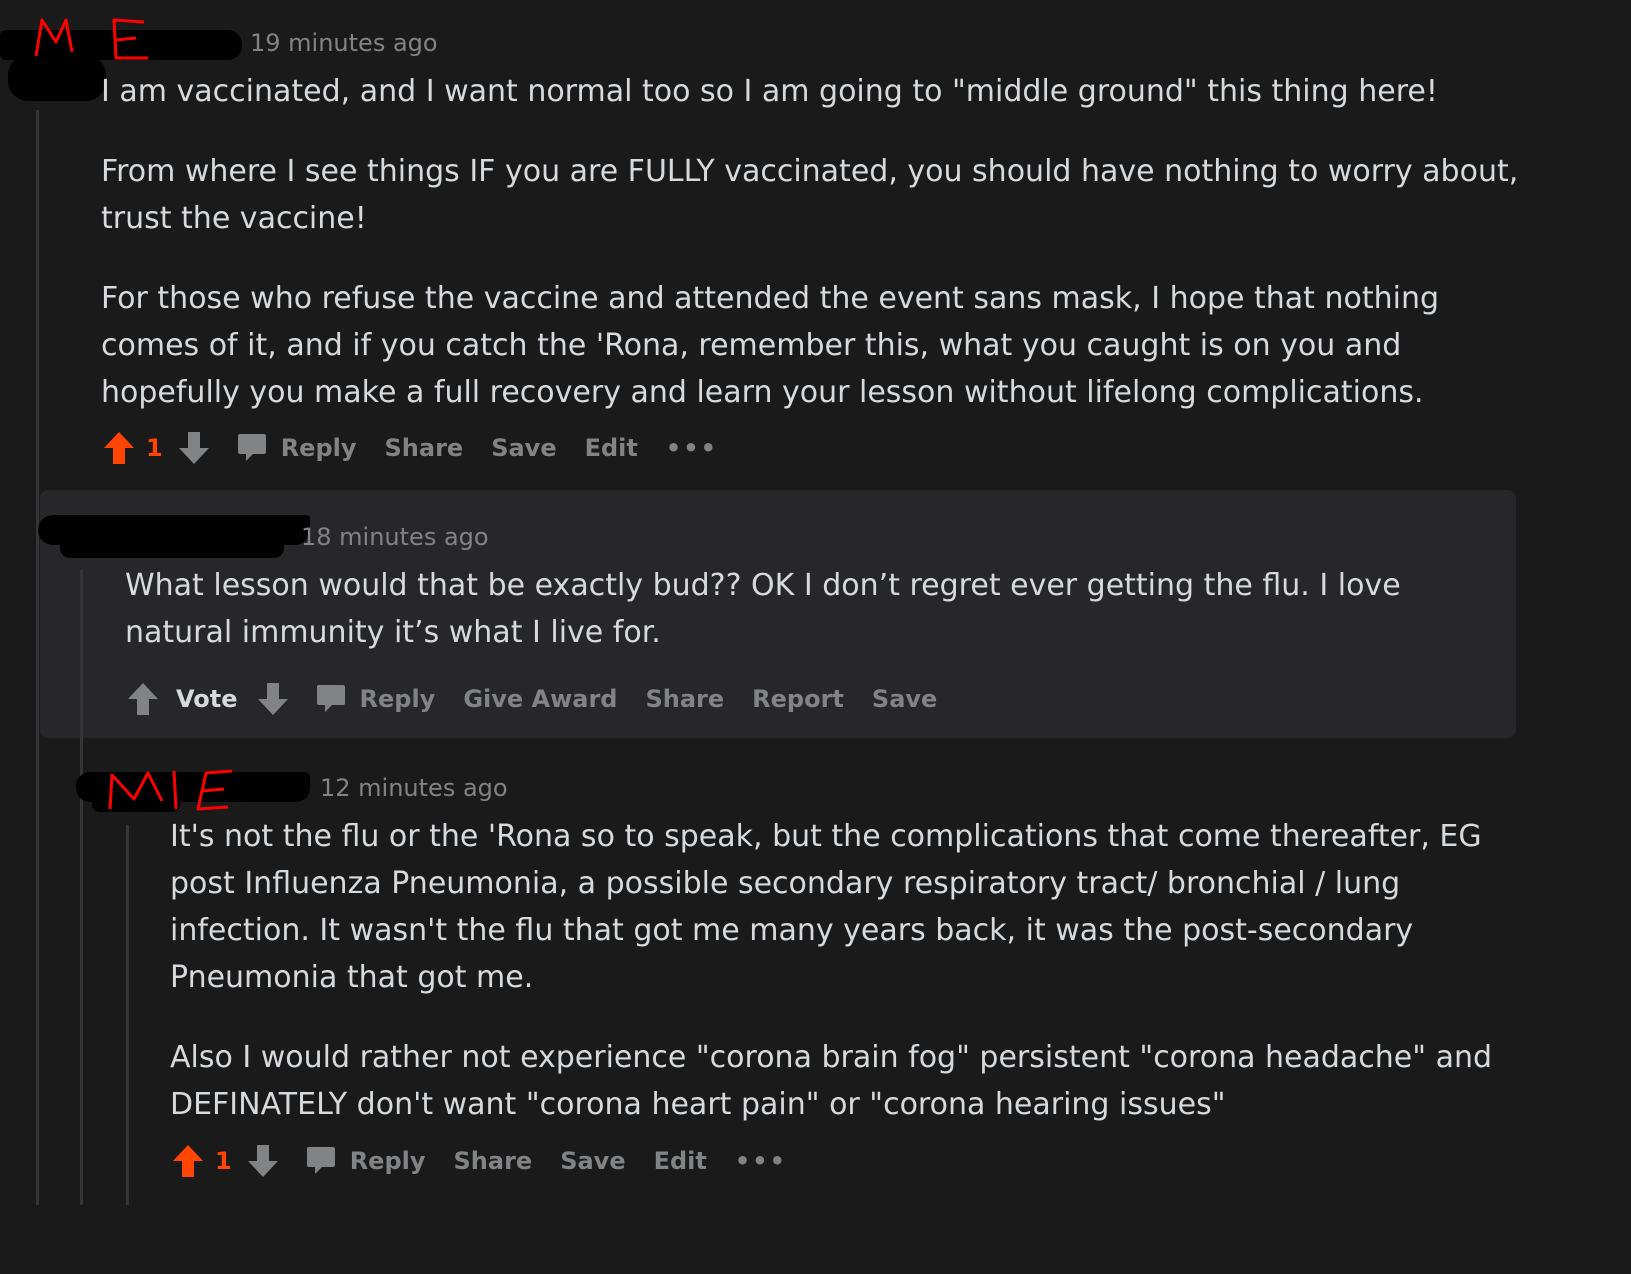 Image resolution: width=1631 pixels, height=1274 pixels. What do you see at coordinates (540, 699) in the screenshot?
I see `give-award-button: Give Award` at bounding box center [540, 699].